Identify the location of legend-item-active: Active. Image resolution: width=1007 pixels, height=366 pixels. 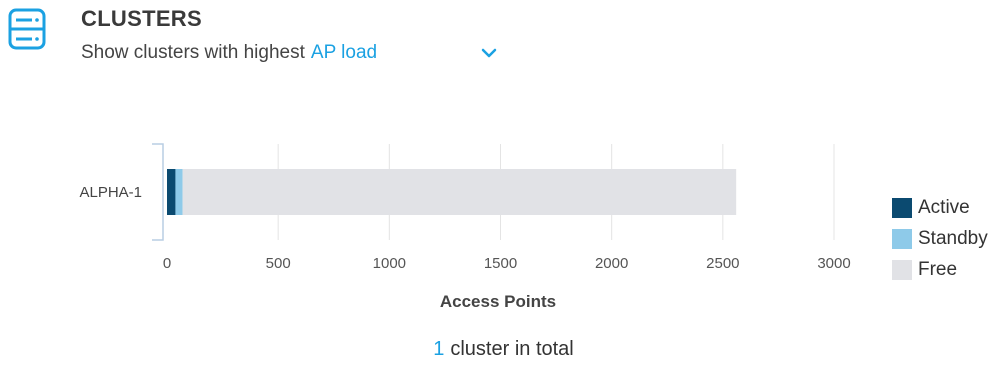
(940, 207).